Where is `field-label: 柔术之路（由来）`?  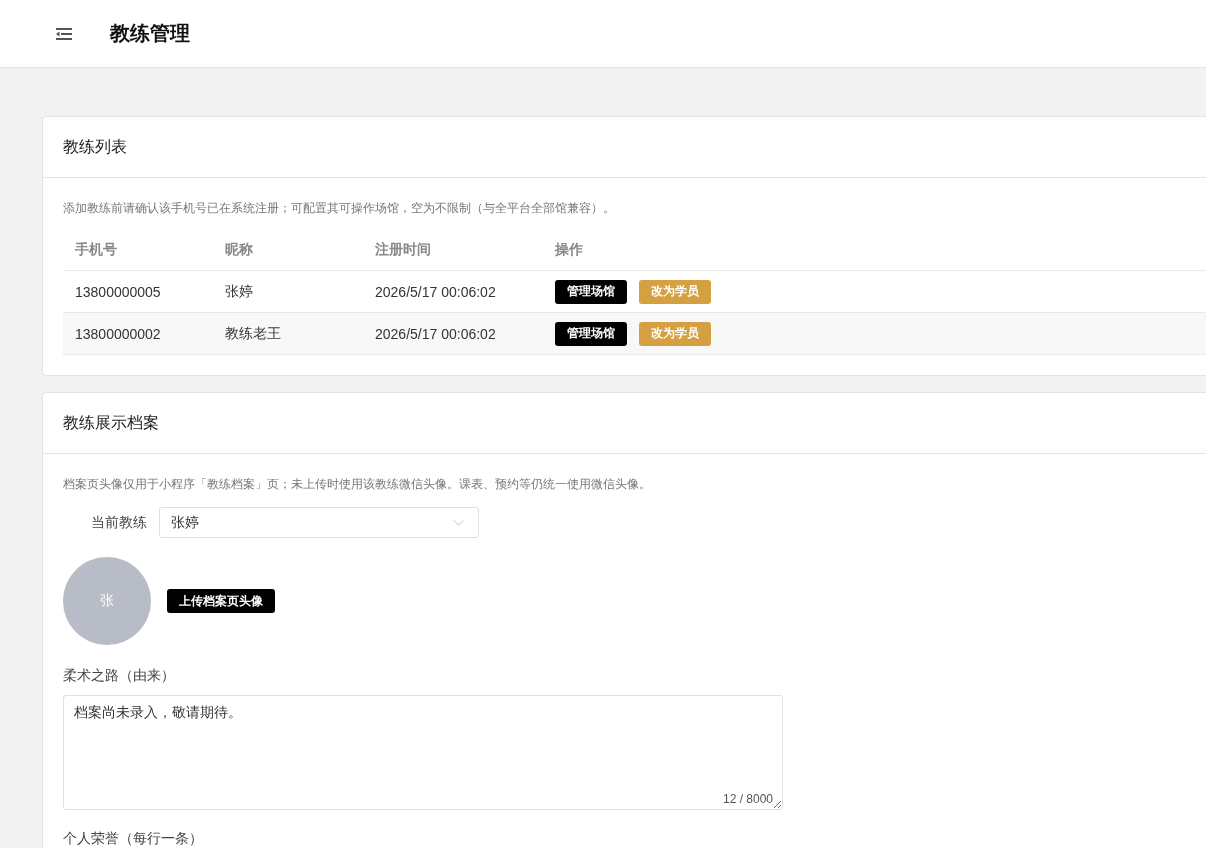
field-label: 柔术之路（由来） is located at coordinates (119, 675).